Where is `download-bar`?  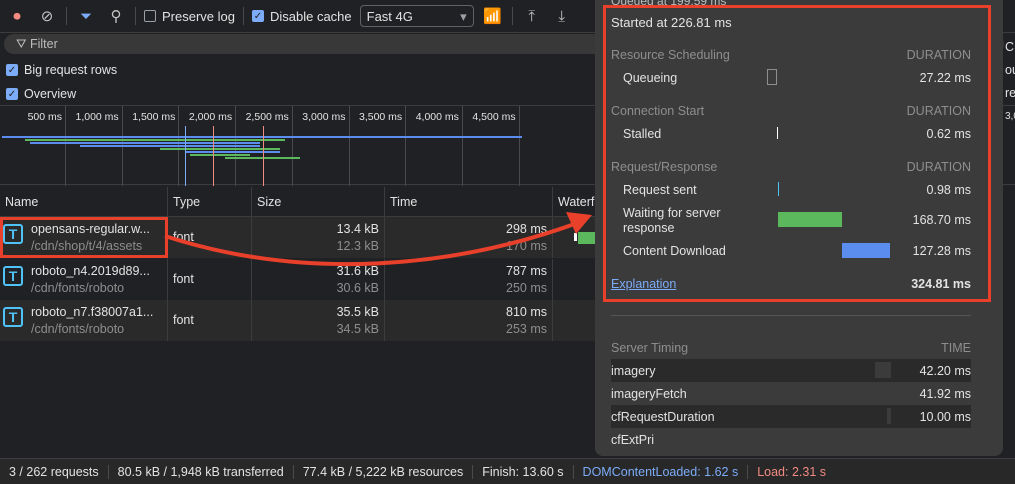
download-bar is located at coordinates (866, 250).